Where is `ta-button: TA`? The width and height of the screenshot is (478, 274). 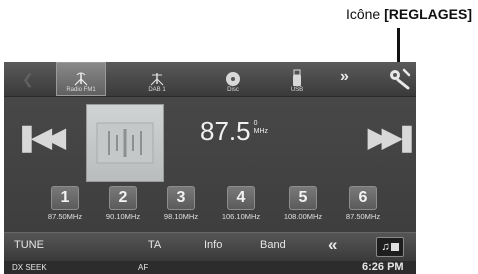
ta-button: TA is located at coordinates (154, 245).